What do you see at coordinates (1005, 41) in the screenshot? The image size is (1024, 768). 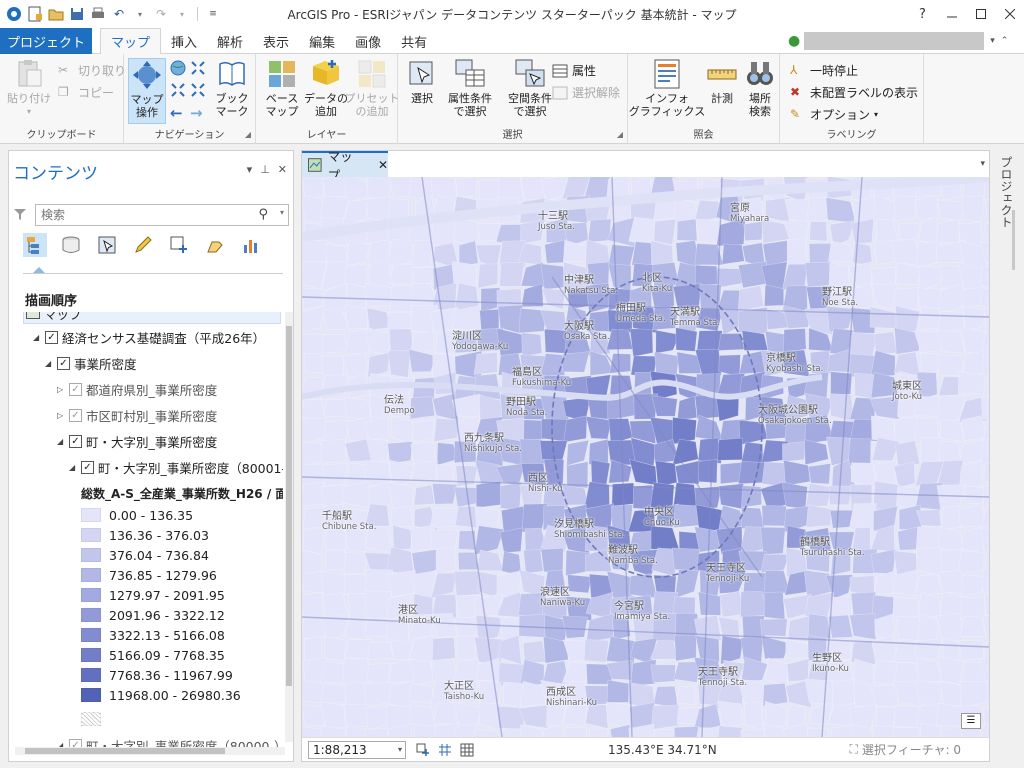 I see `collapse-ribbon-icon: ⌃` at bounding box center [1005, 41].